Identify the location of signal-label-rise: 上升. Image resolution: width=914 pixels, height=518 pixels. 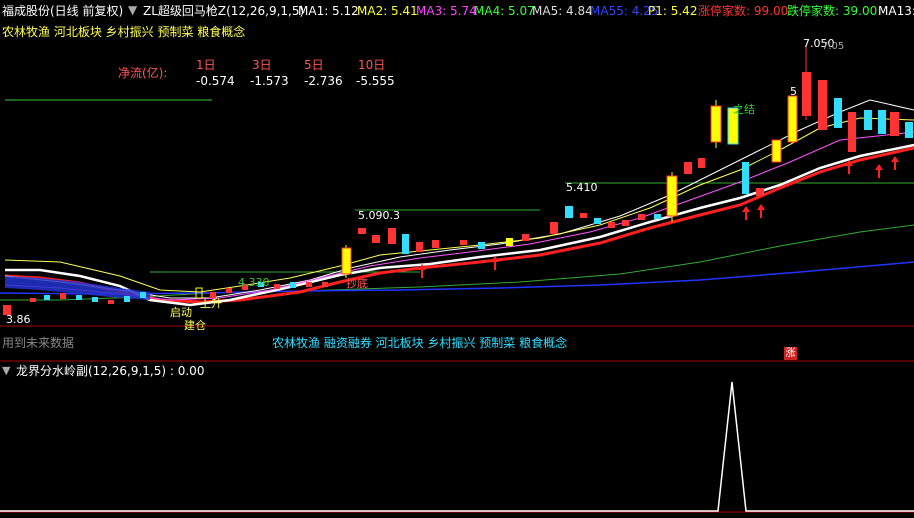
(211, 303).